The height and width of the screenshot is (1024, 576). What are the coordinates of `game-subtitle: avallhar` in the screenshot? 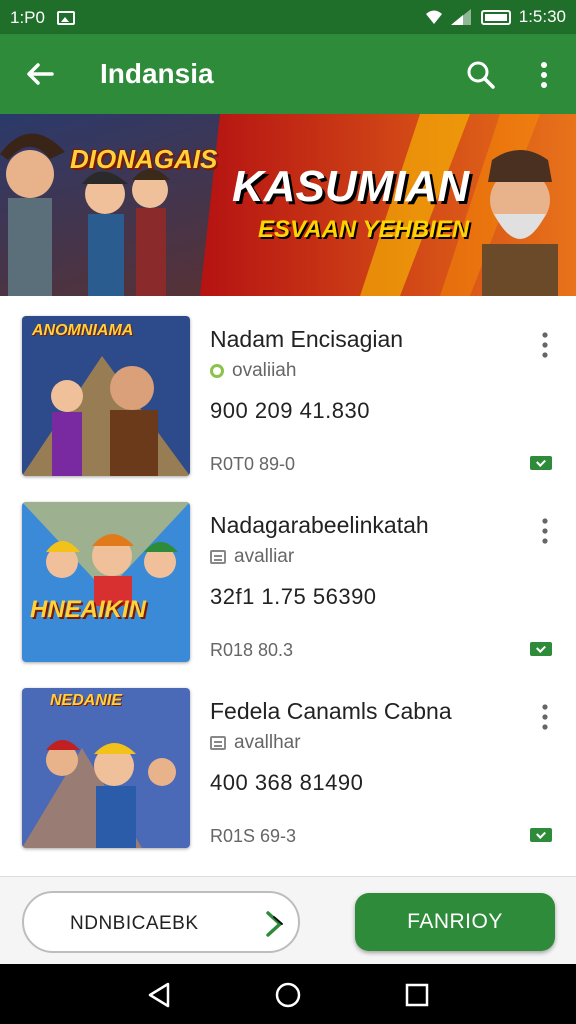 It's located at (267, 742).